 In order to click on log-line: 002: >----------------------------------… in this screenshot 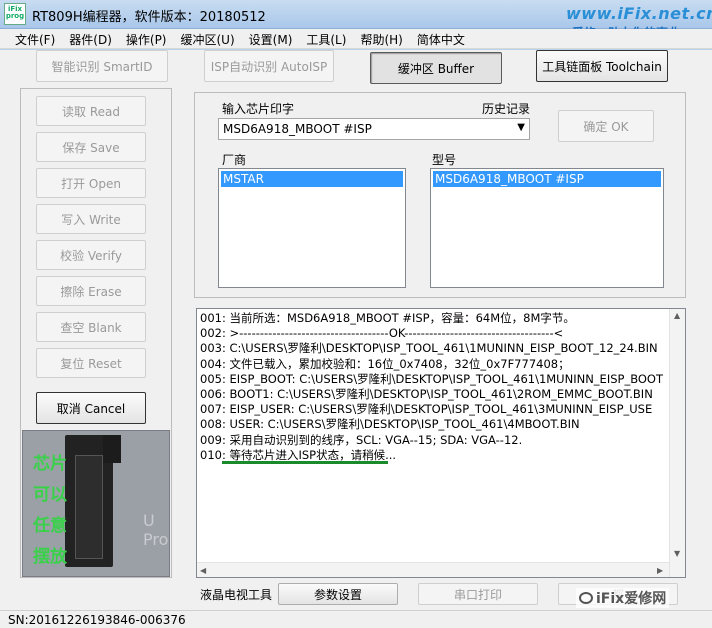, I will do `click(382, 333)`.